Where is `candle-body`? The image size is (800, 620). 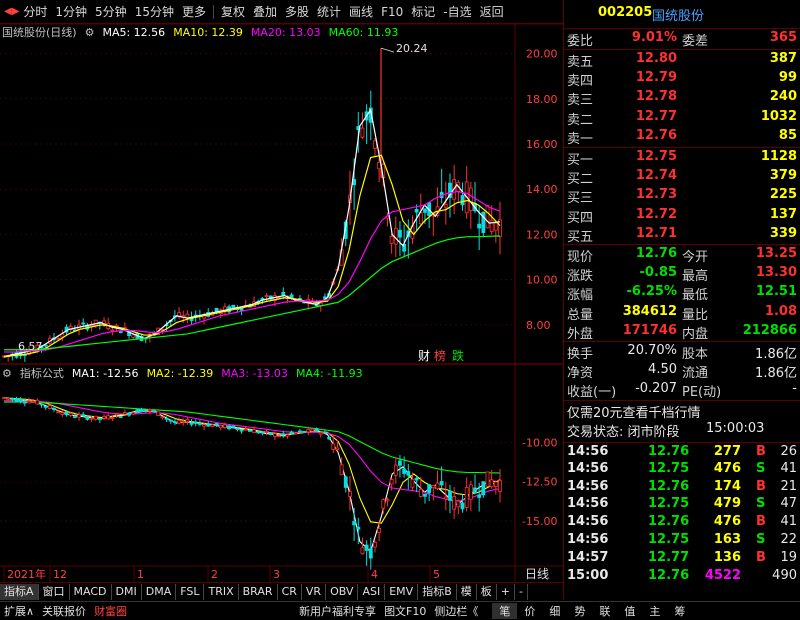 candle-body is located at coordinates (395, 236).